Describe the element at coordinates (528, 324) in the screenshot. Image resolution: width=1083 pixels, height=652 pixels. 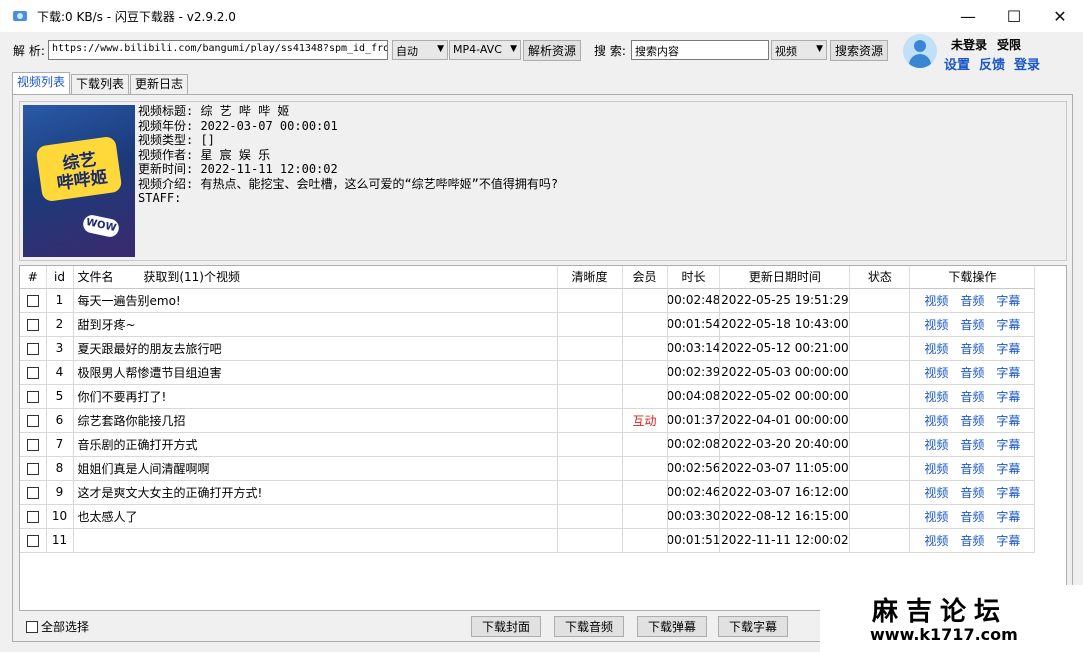
I see `table-row: 2 甜到牙疼~ 00:01:54 2022-05-18 10:43:00 视频 音频 字幕` at that location.